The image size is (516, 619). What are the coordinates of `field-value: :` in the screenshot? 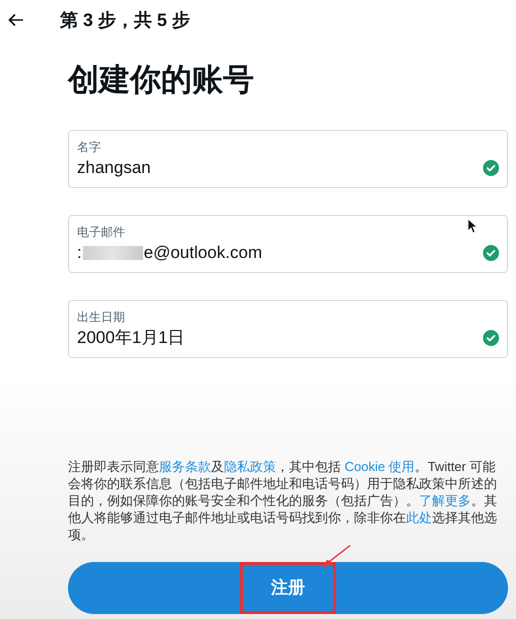 It's located at (79, 253).